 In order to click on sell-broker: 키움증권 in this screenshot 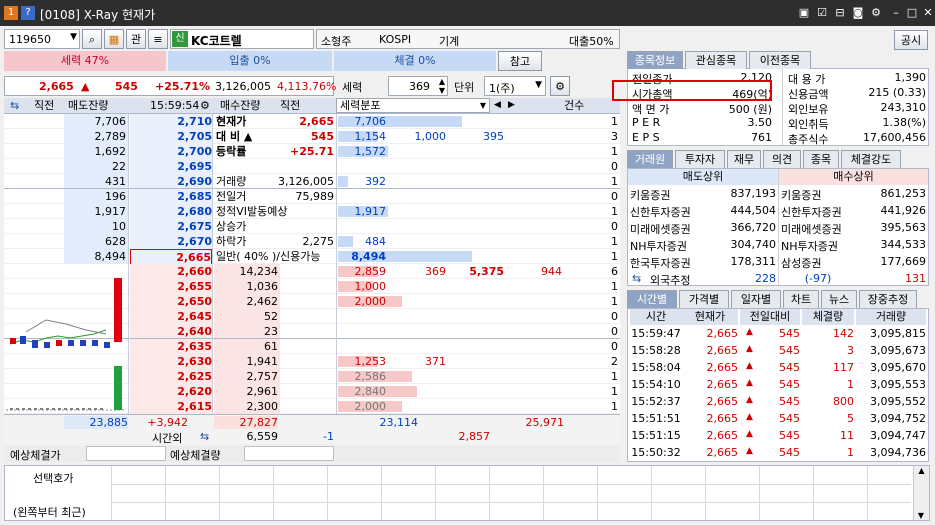, I will do `click(650, 195)`.